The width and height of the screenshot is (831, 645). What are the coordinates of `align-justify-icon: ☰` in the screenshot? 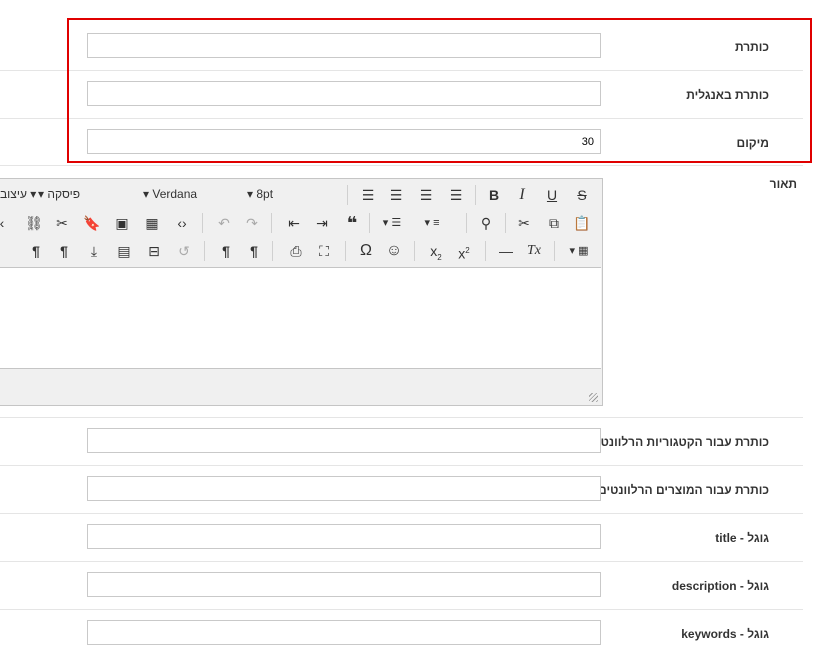 It's located at (456, 195).